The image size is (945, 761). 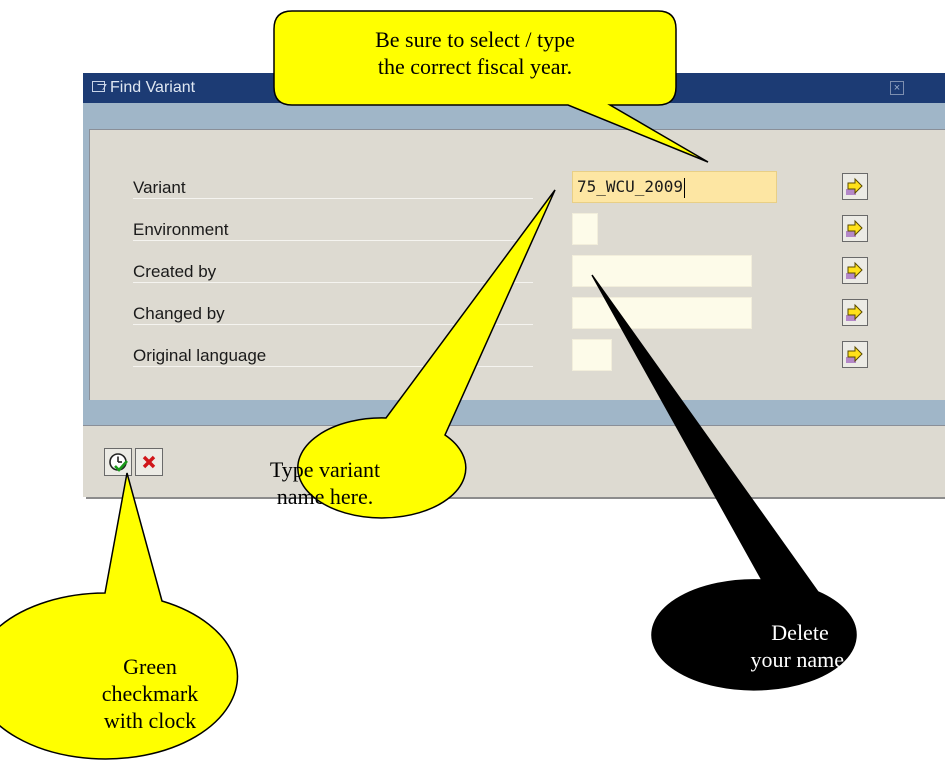 I want to click on green-checkmark-callout-line-3: with clock, so click(x=150, y=720).